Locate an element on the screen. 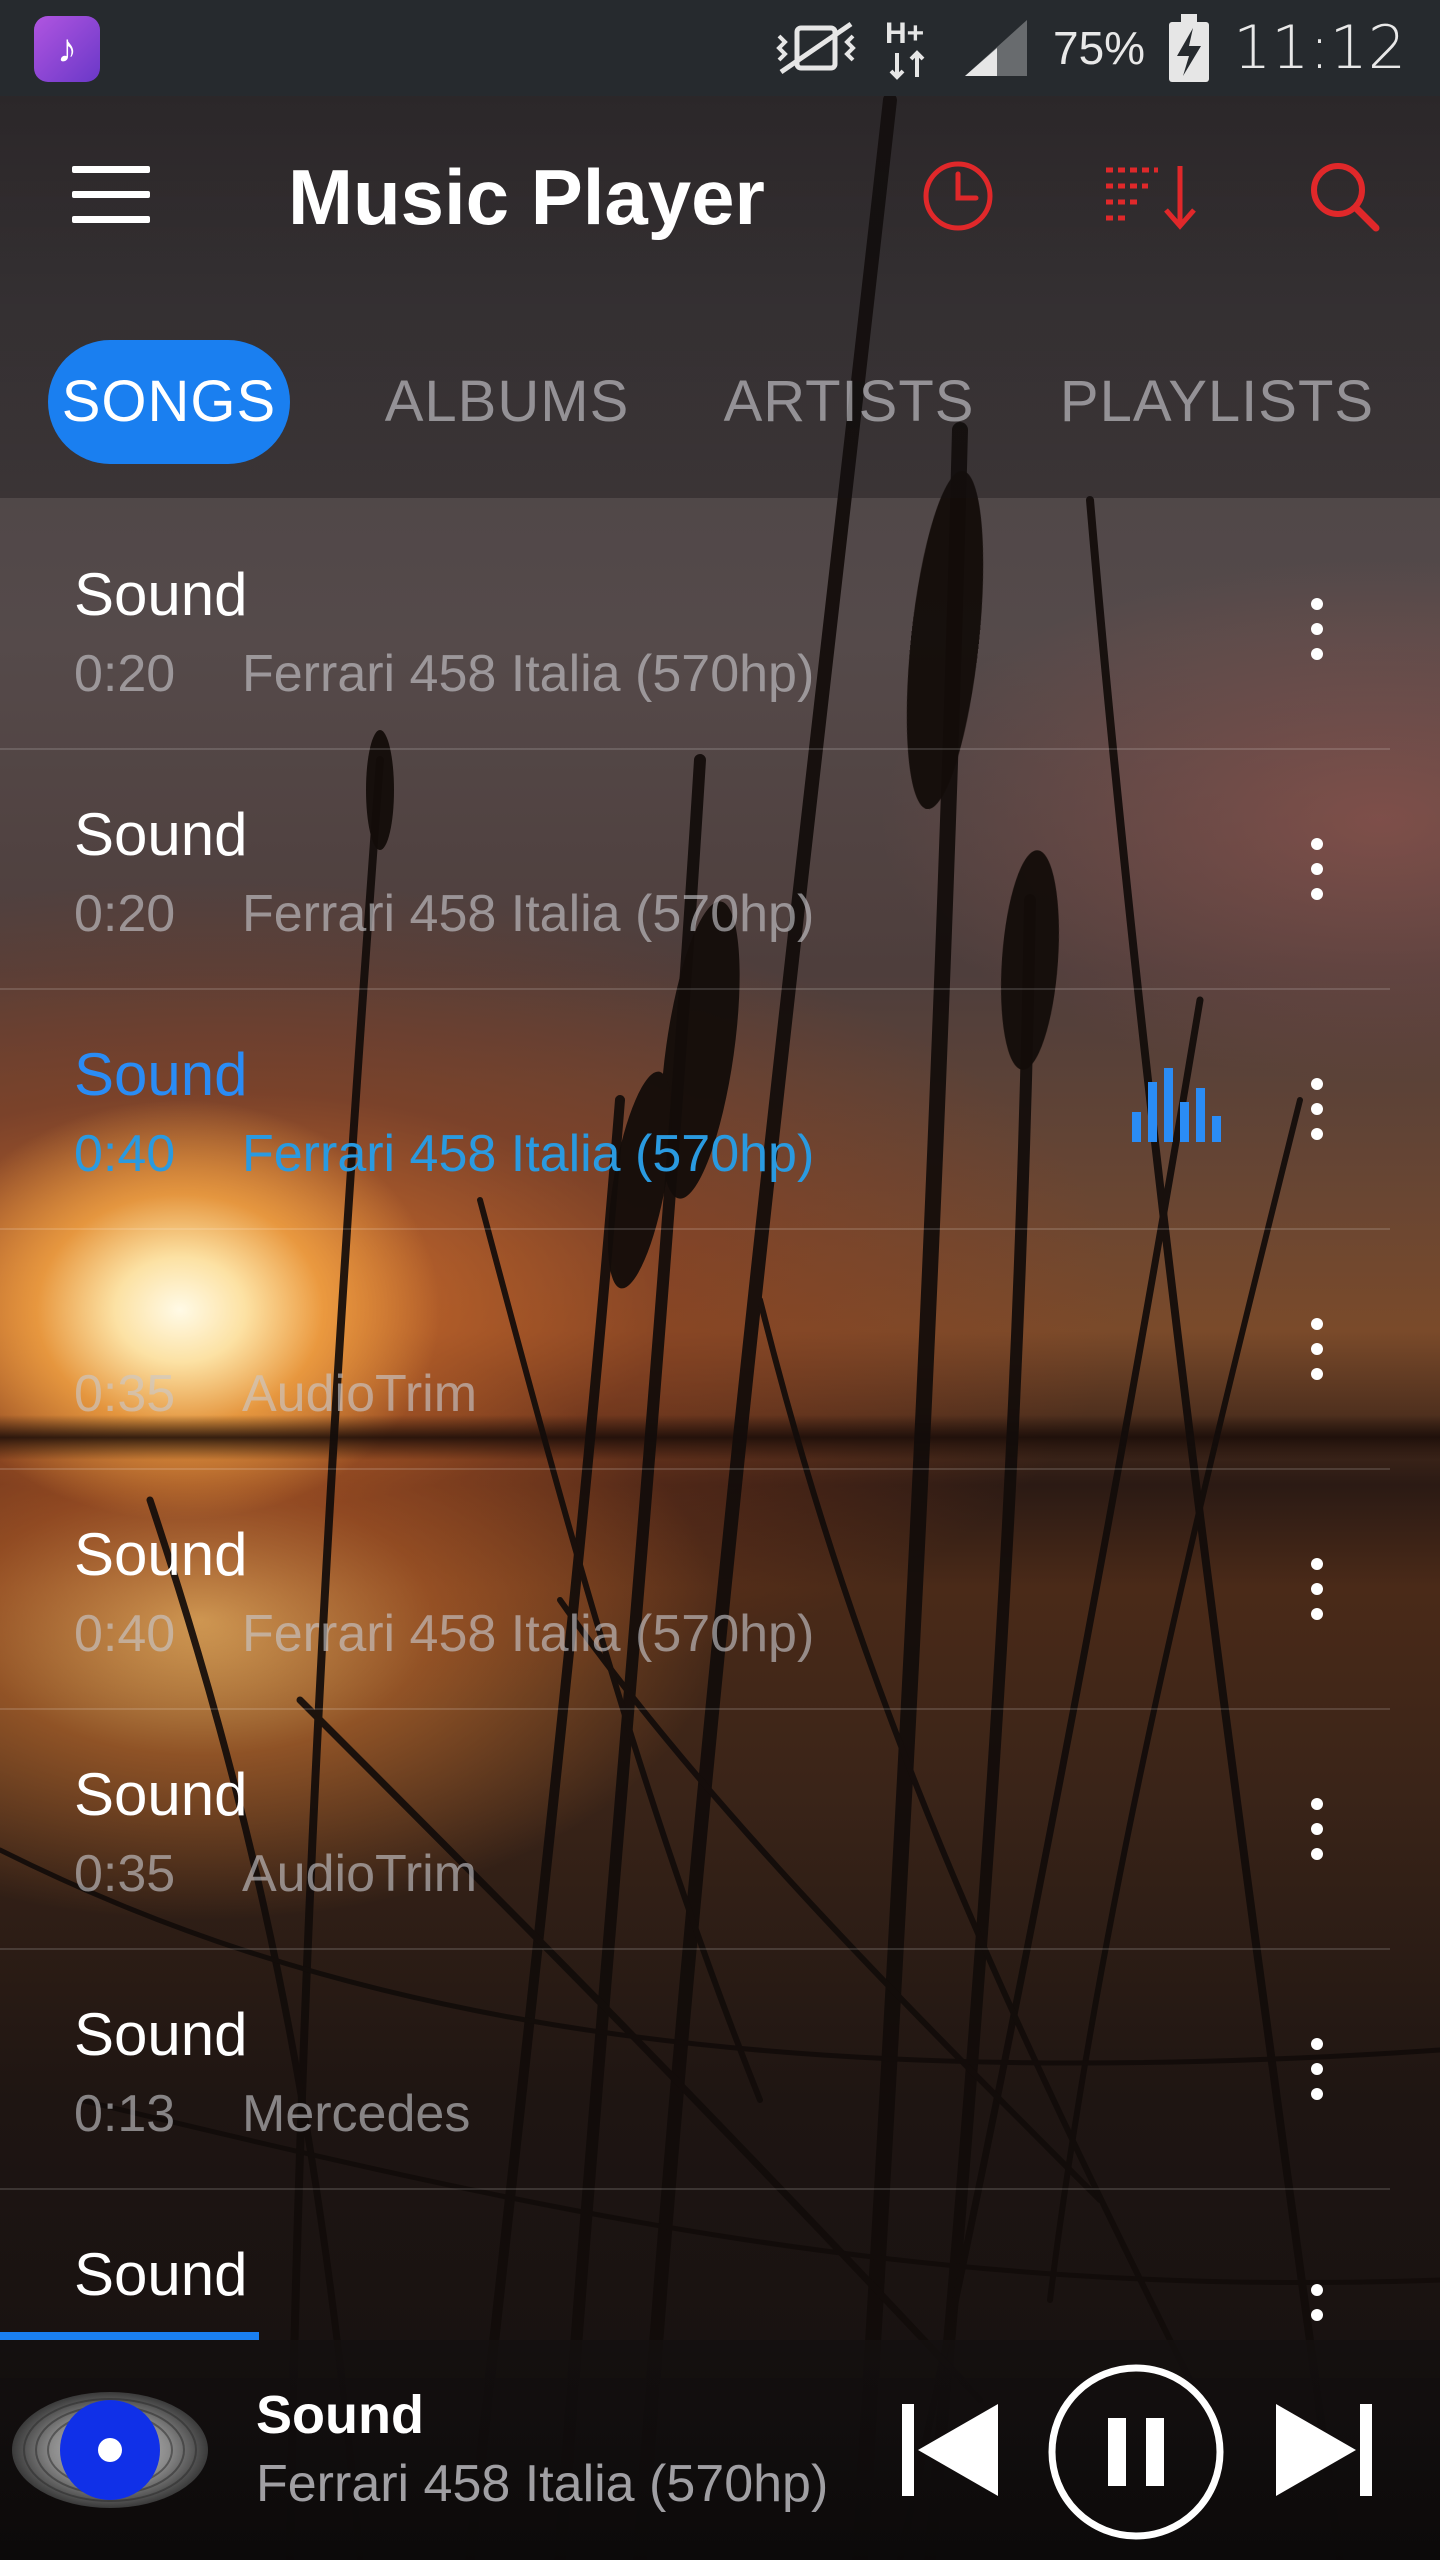 Image resolution: width=1440 pixels, height=2560 pixels. sort-icon is located at coordinates (1152, 196).